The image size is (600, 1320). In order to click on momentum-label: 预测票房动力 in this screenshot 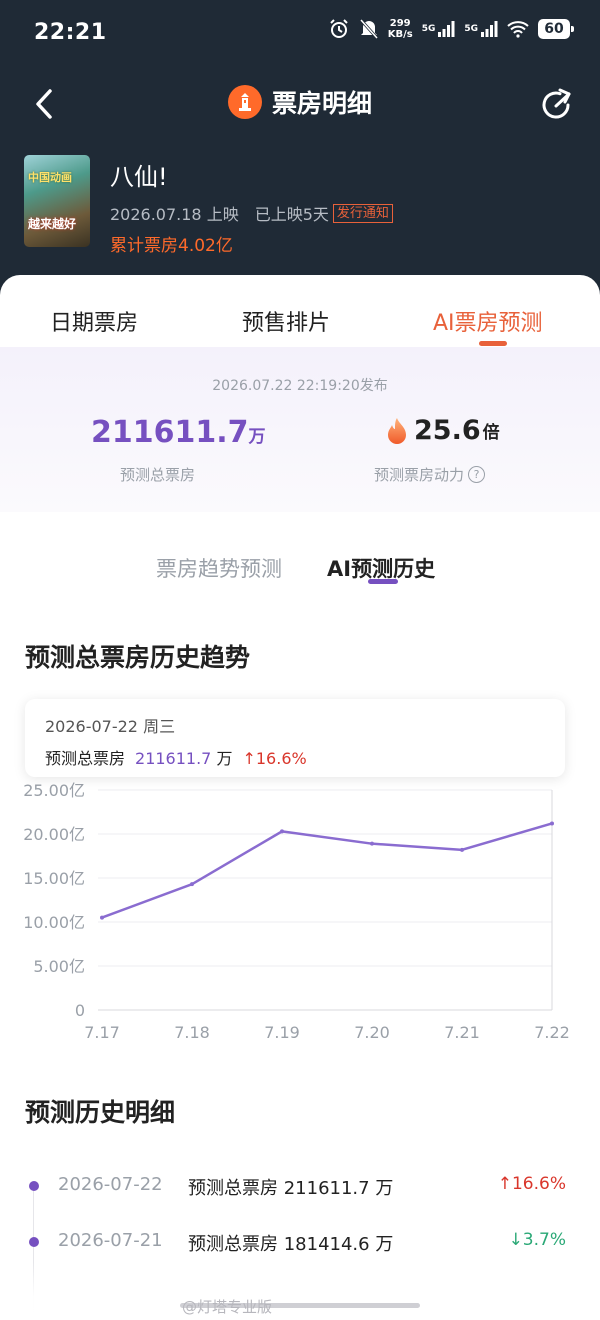, I will do `click(419, 475)`.